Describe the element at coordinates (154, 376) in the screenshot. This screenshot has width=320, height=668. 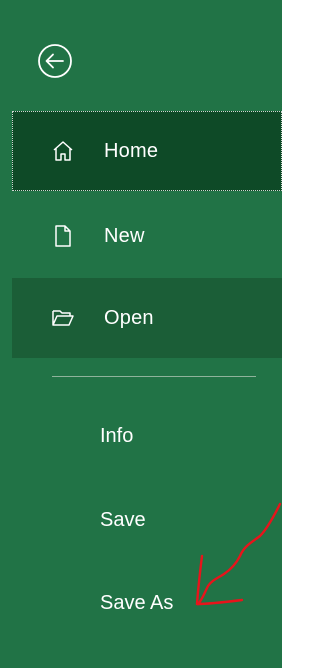
I see `menu-divider` at that location.